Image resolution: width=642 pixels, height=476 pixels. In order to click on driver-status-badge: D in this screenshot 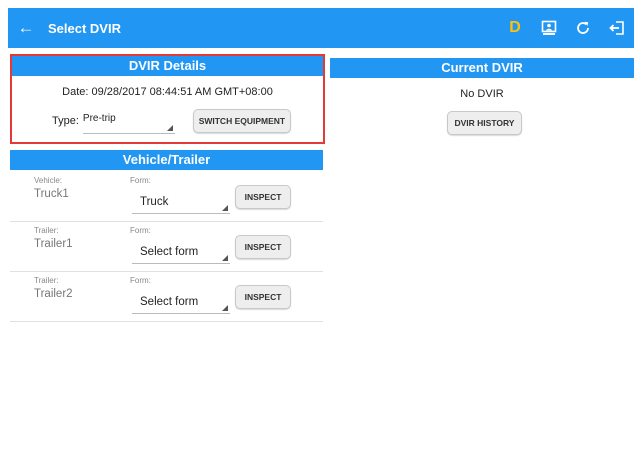, I will do `click(515, 28)`.